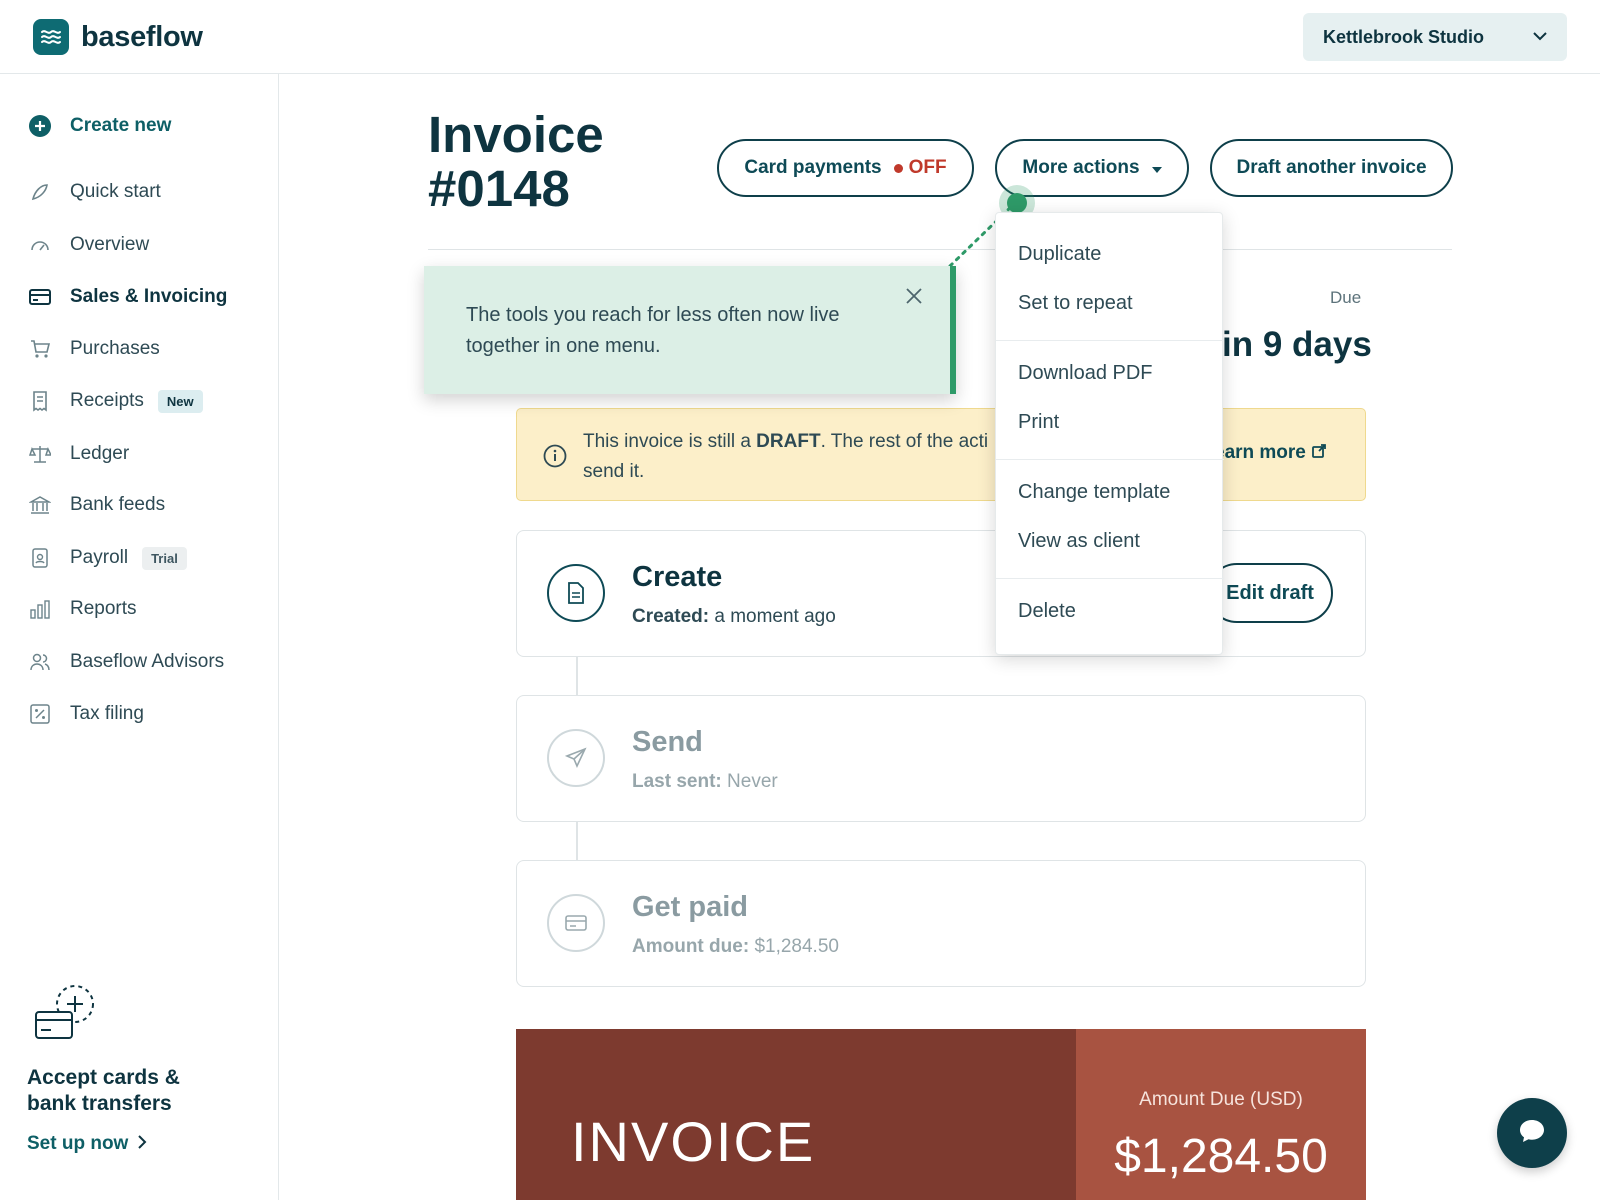 This screenshot has width=1600, height=1200. I want to click on card-payments-toggle: Card payments OFF, so click(845, 168).